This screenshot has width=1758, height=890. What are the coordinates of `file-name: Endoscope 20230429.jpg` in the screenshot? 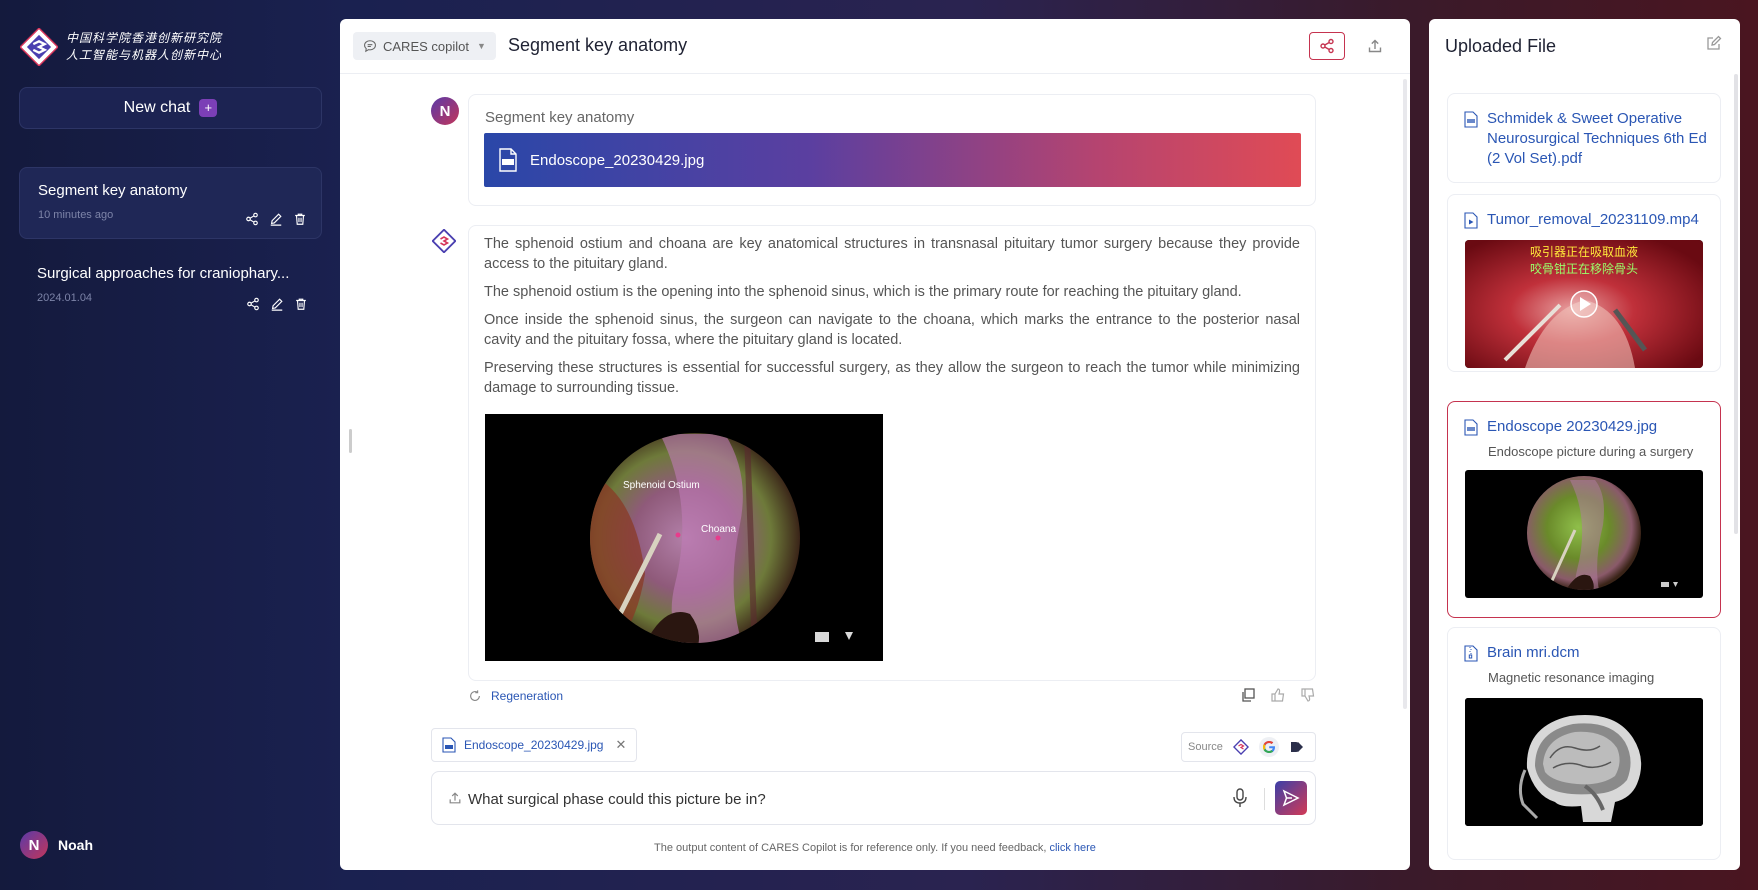 It's located at (1572, 426).